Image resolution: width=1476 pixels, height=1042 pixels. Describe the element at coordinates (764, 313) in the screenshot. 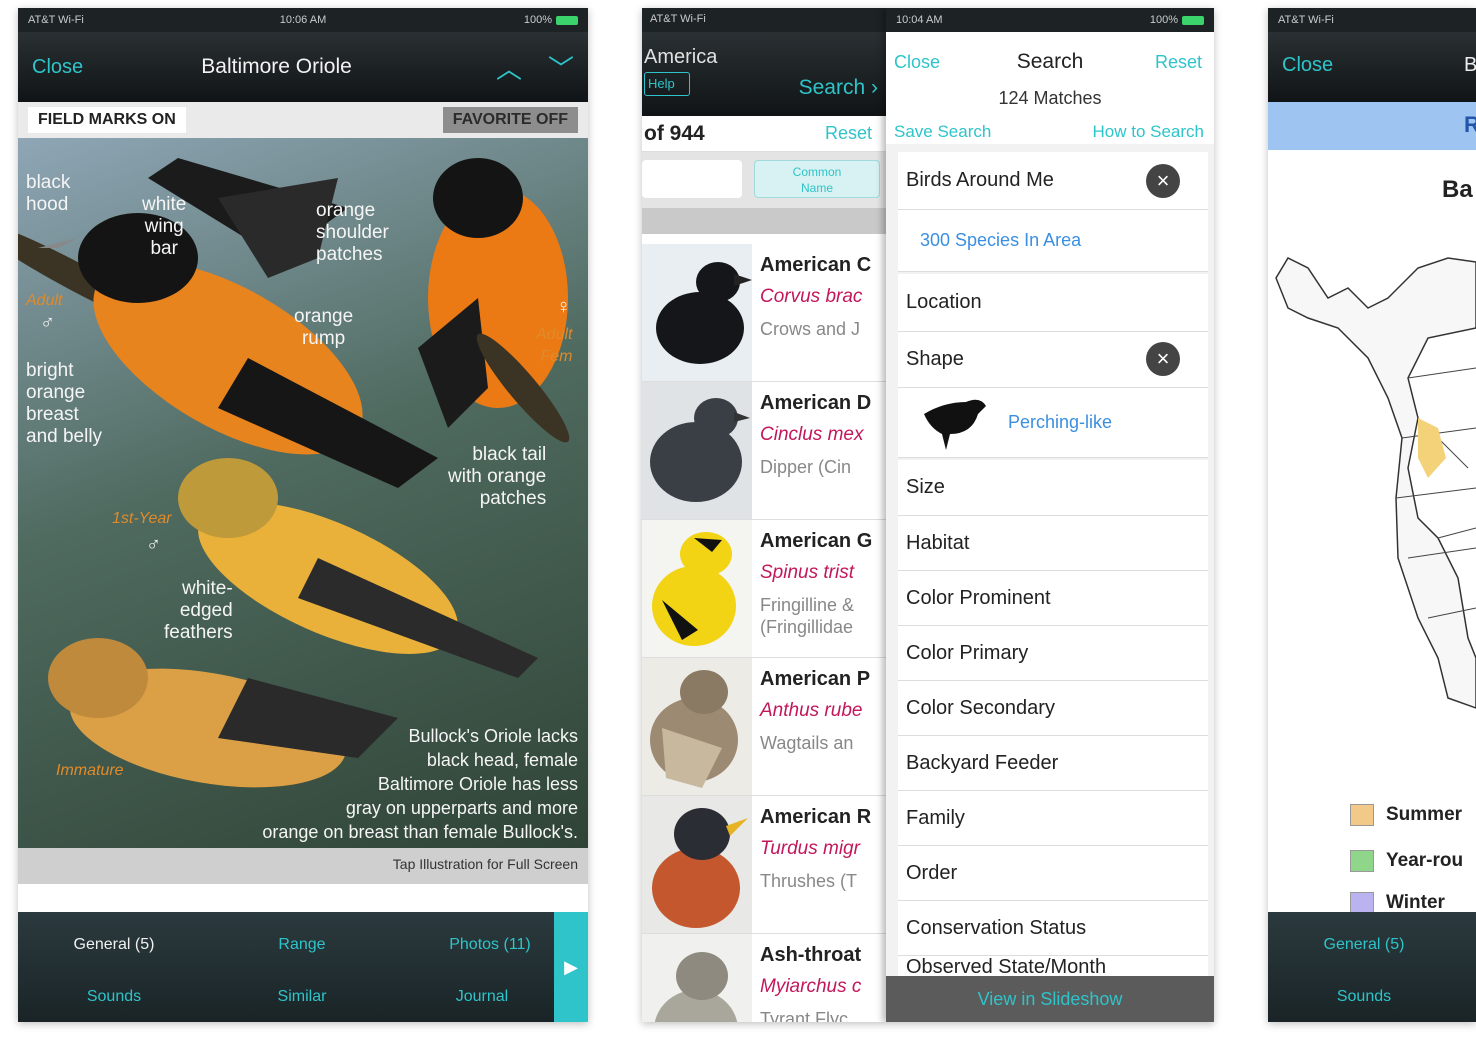

I see `list-item: American C Corvus brac Crows and J` at that location.